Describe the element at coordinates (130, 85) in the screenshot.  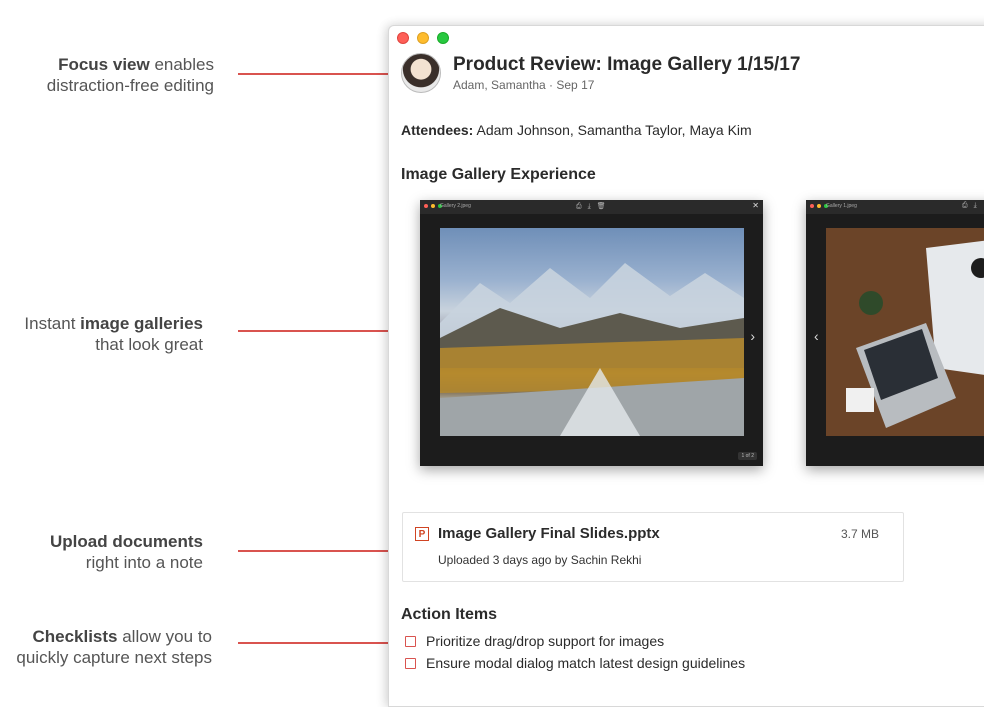
I see `callout-line2: distraction-free editing` at that location.